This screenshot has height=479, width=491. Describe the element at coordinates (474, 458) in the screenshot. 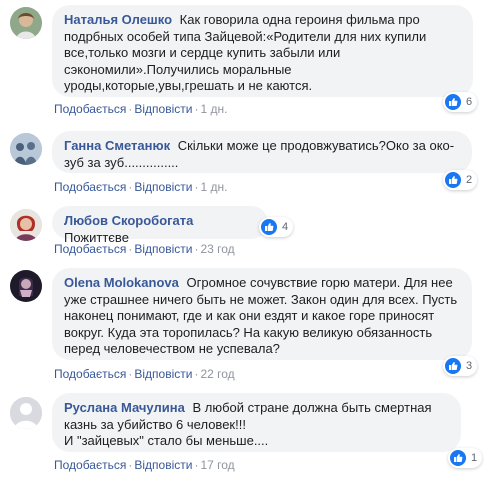

I see `reaction-number: 1` at that location.